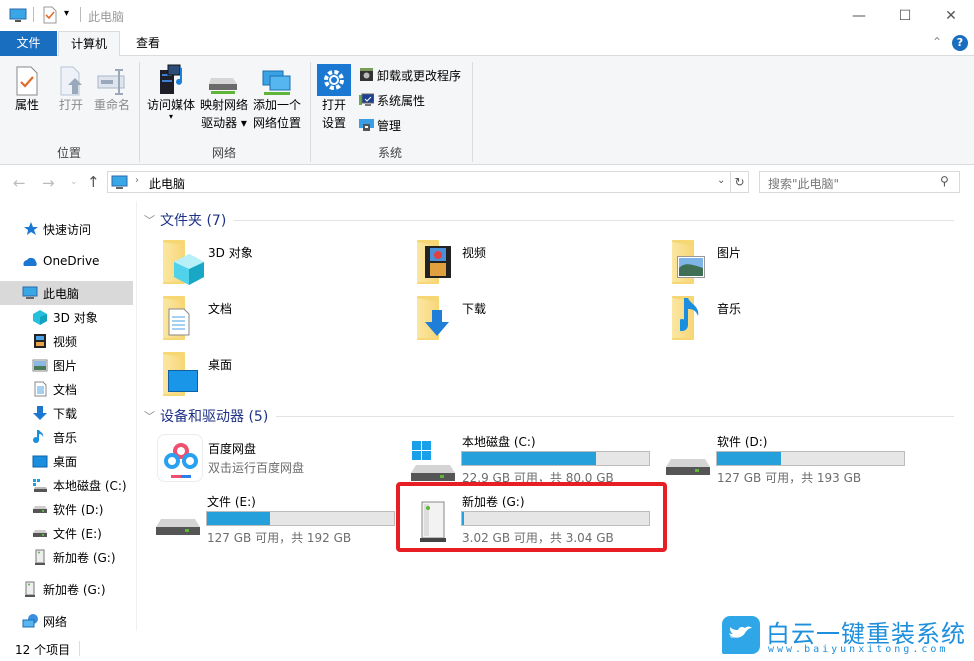  What do you see at coordinates (224, 101) in the screenshot?
I see `map-network-drive-button: 映射网络 驱动器 ▾` at bounding box center [224, 101].